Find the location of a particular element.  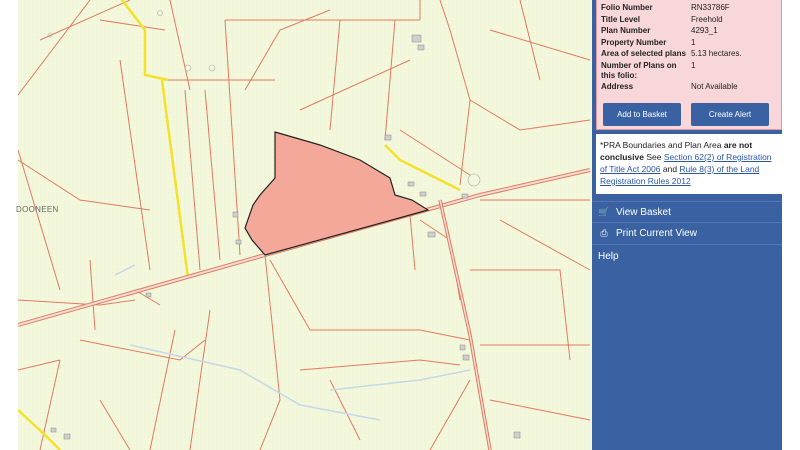

disclaimer-see: See is located at coordinates (654, 157).